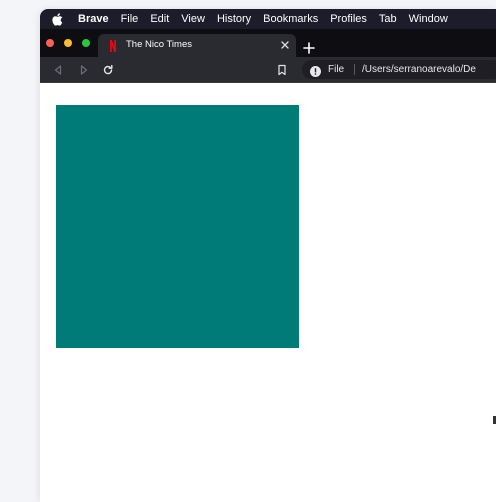 The image size is (496, 502). I want to click on tab-title: The Nico Times, so click(159, 44).